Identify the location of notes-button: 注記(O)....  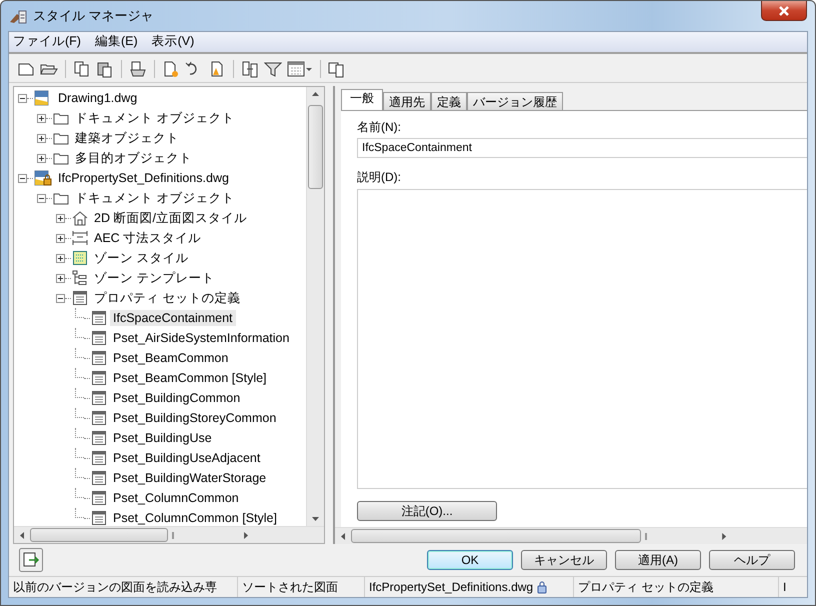
(427, 511).